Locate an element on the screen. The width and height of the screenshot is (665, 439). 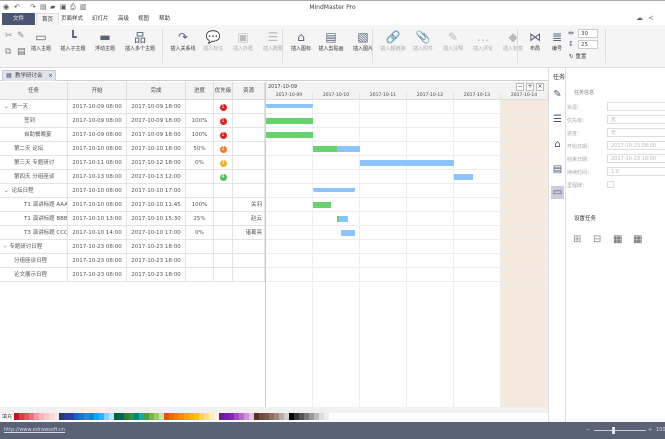
priority-badge: 1 is located at coordinates (223, 121).